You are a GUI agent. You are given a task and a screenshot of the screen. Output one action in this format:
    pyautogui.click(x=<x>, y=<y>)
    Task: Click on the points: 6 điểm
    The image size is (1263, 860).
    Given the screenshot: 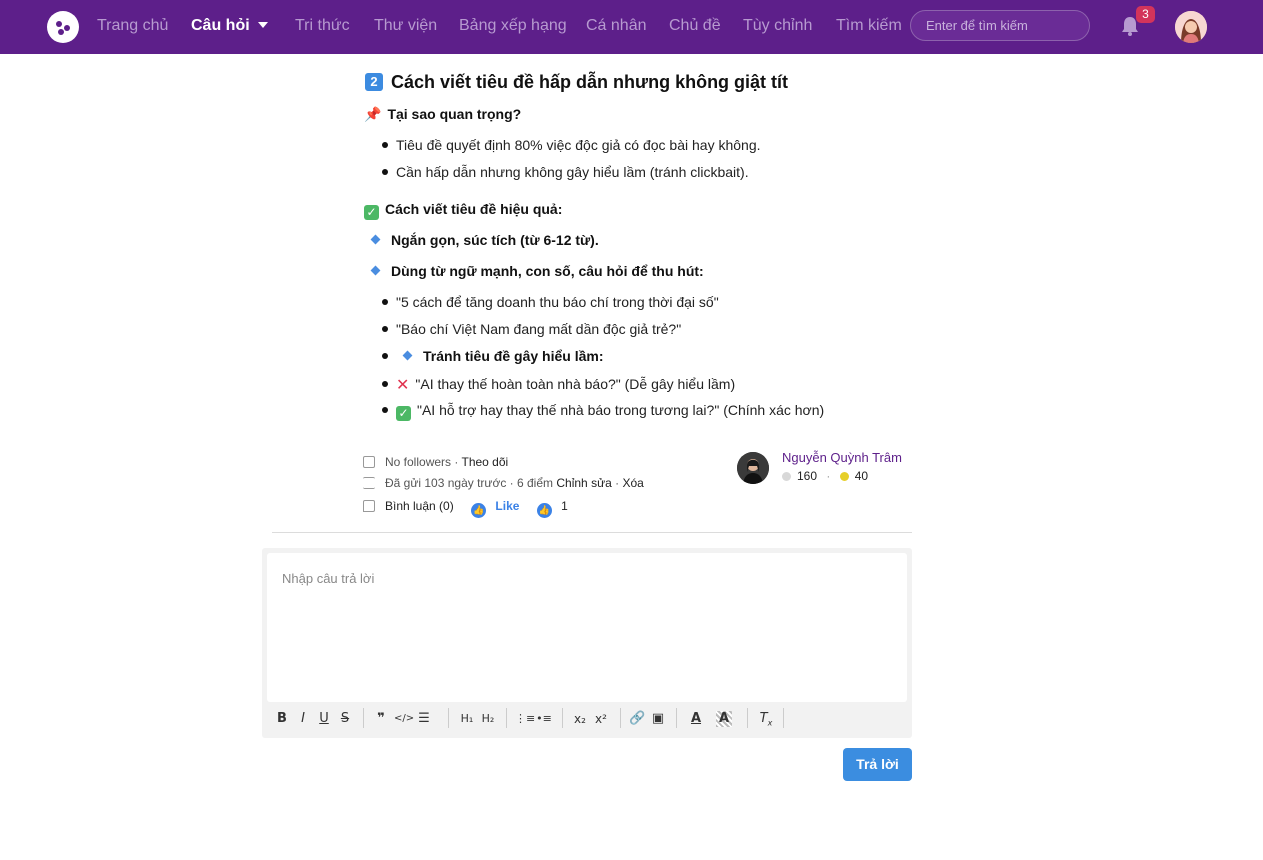 What is the action you would take?
    pyautogui.click(x=535, y=483)
    